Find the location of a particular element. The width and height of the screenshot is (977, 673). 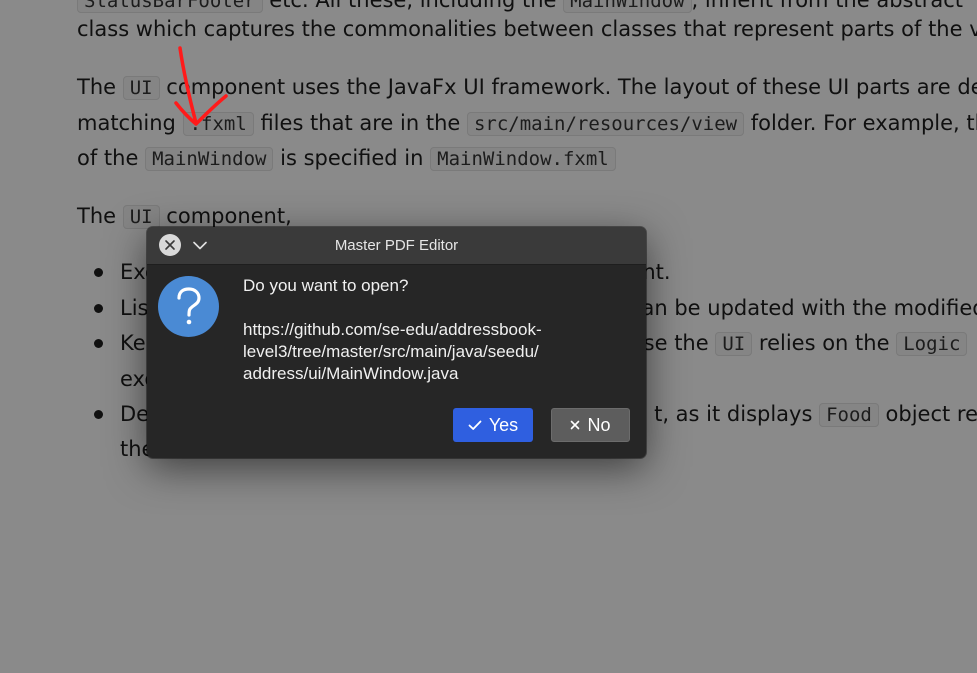

doc-text: se the is located at coordinates (679, 343).